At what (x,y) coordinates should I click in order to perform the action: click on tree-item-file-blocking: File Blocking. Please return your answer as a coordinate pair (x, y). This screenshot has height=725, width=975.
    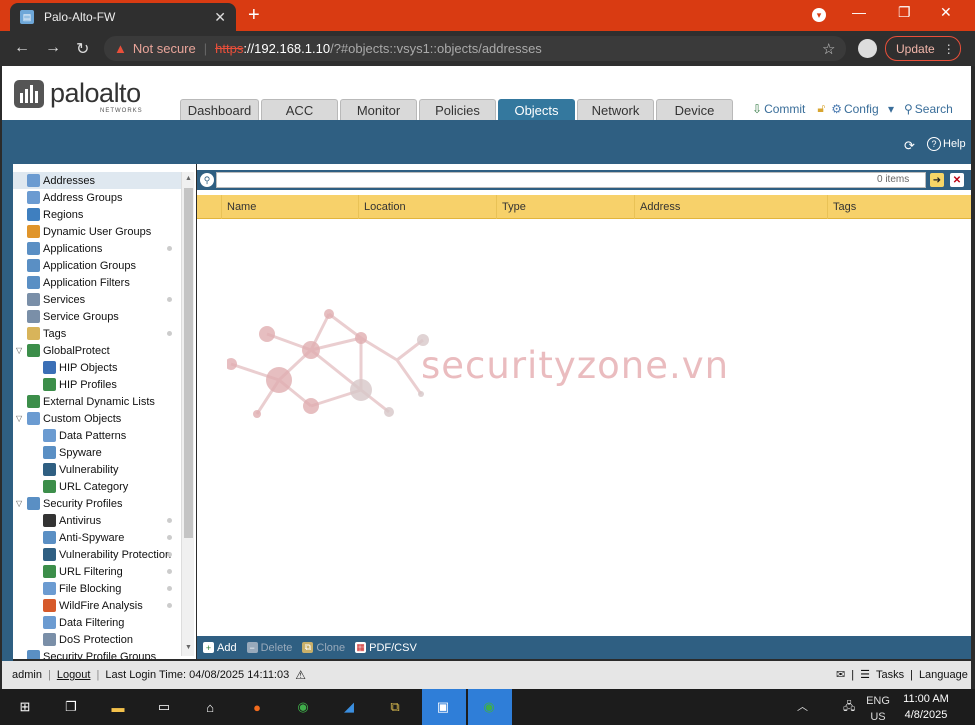
    Looking at the image, I should click on (97, 588).